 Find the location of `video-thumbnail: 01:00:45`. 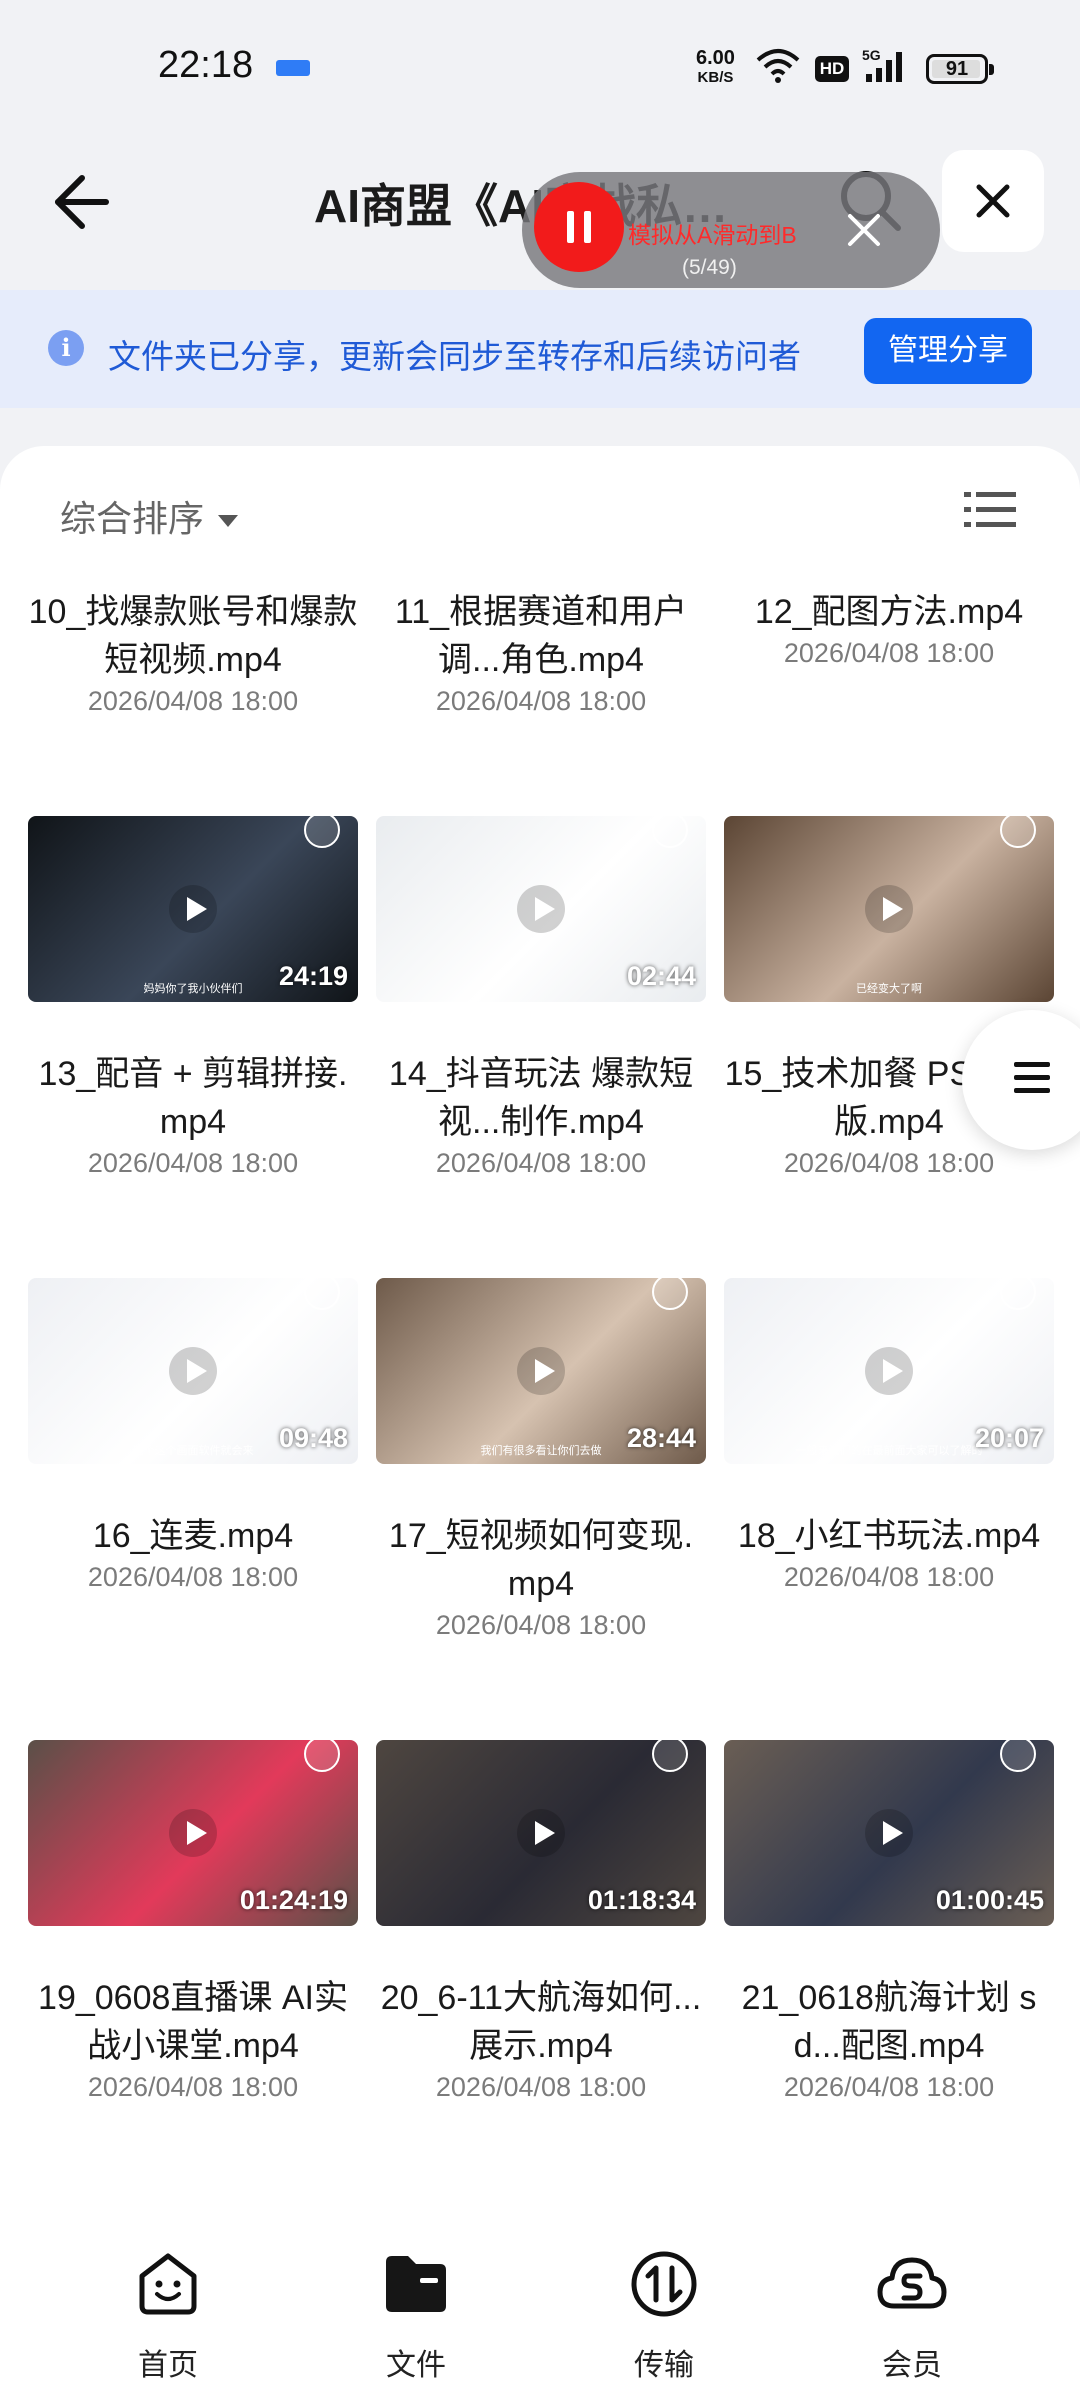

video-thumbnail: 01:00:45 is located at coordinates (889, 1833).